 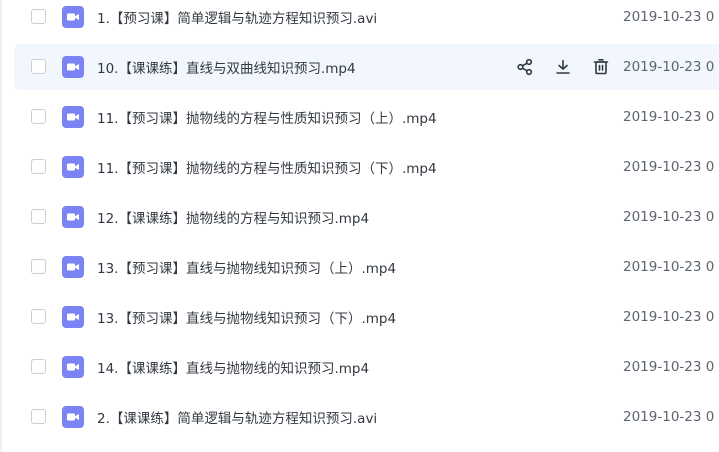 I want to click on file-name: 13.【预习课】直线与抛物线知识预习（上）.mp4, so click(x=246, y=267).